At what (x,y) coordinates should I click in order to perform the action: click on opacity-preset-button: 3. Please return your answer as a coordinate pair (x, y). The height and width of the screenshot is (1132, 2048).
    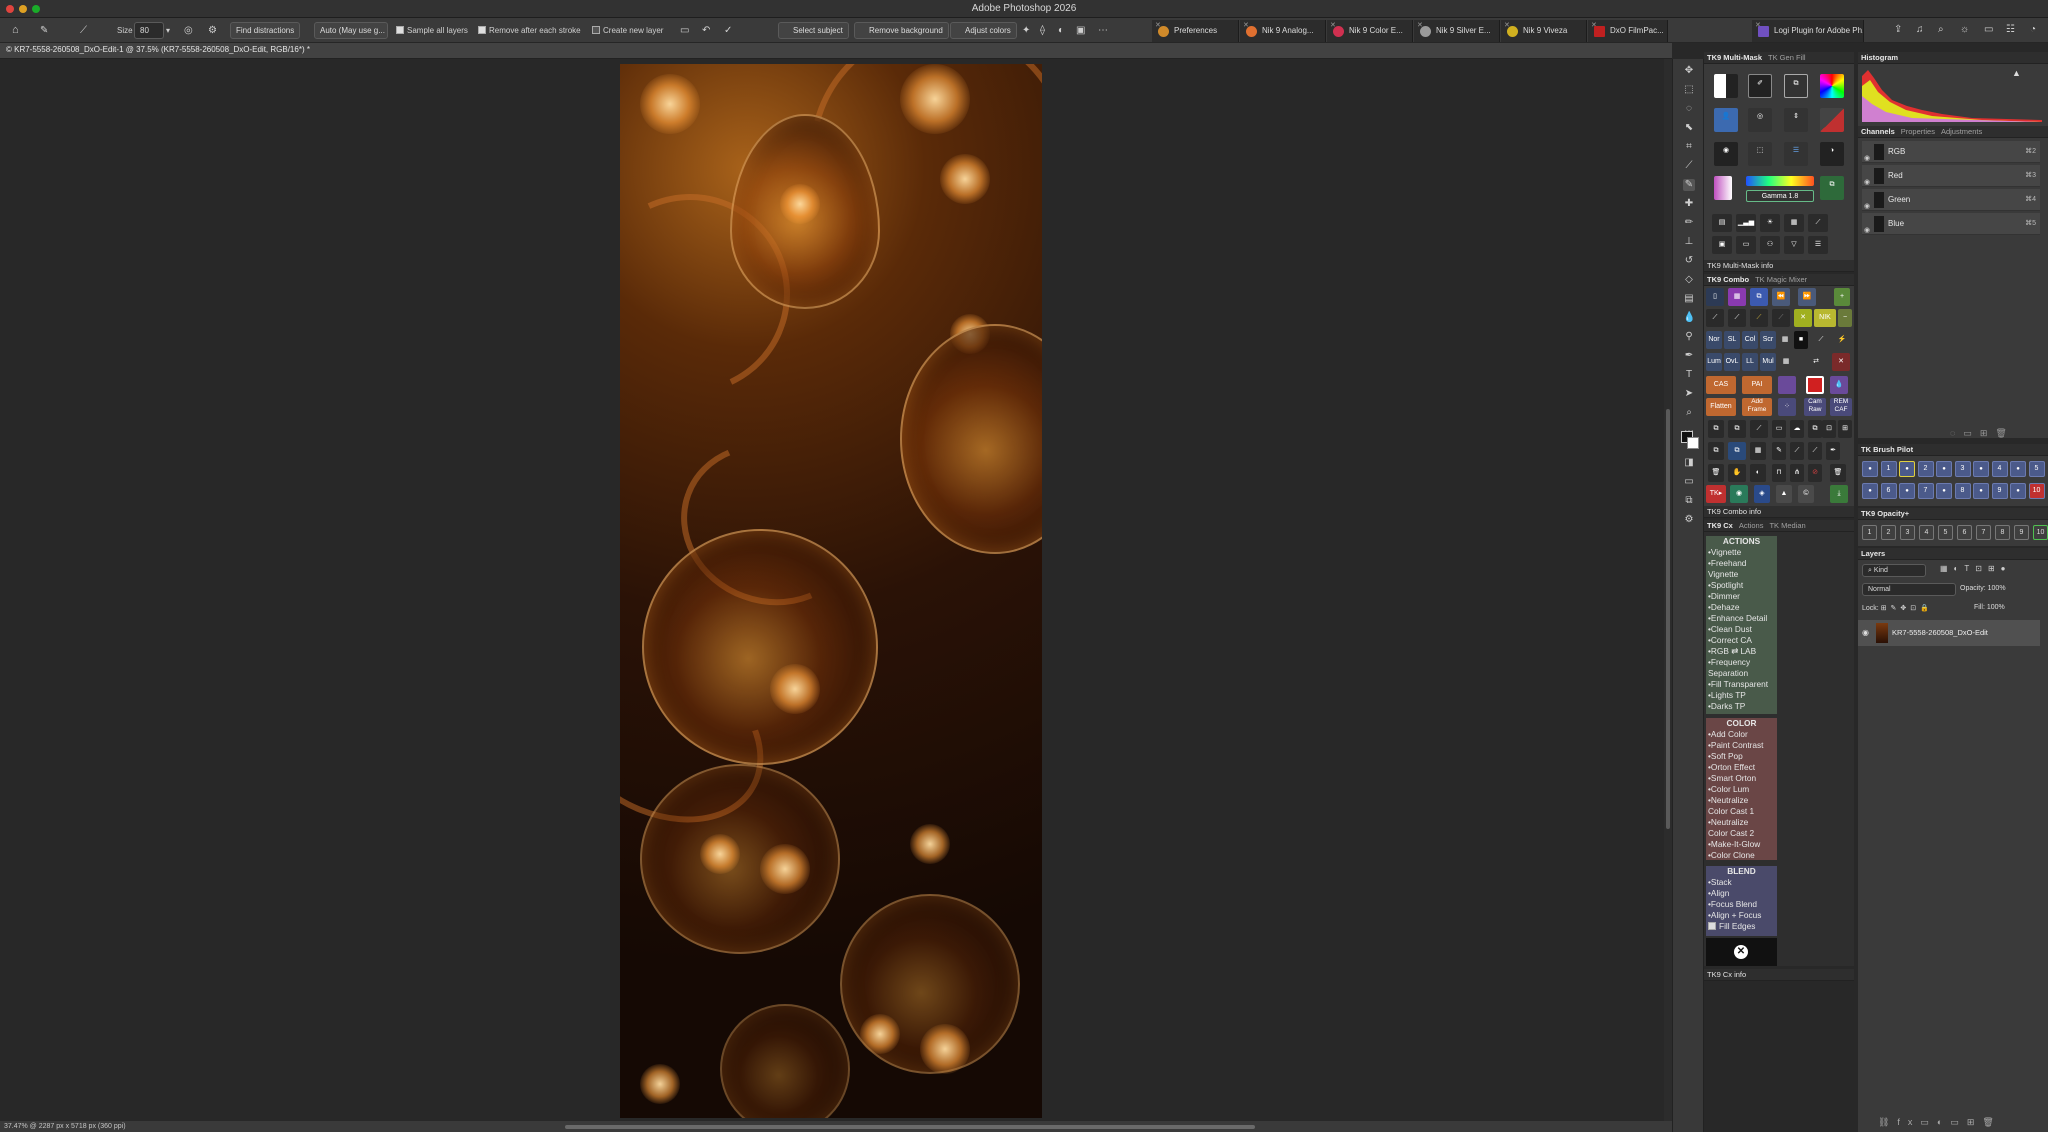
    Looking at the image, I should click on (1907, 532).